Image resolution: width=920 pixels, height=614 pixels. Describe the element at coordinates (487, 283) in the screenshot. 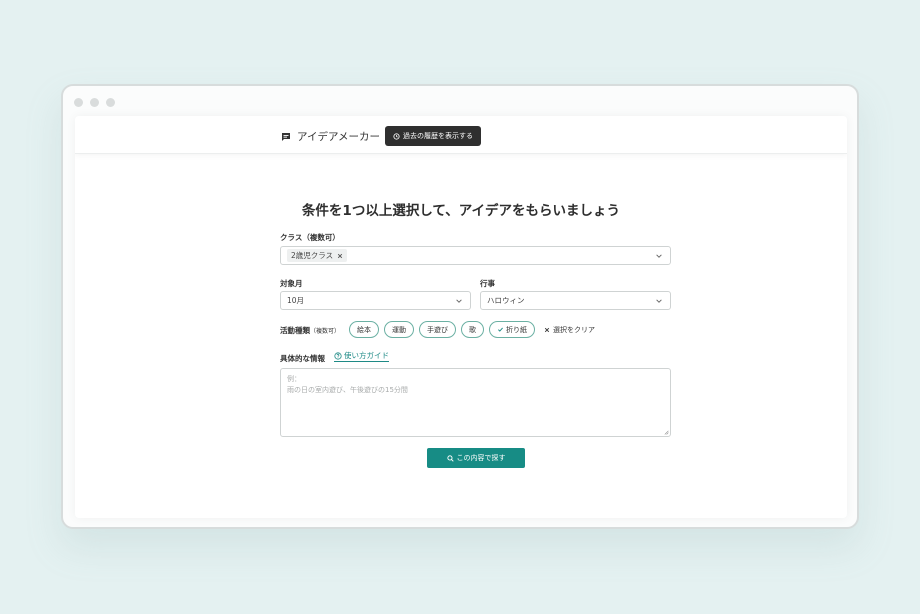

I see `event-label: 行事` at that location.